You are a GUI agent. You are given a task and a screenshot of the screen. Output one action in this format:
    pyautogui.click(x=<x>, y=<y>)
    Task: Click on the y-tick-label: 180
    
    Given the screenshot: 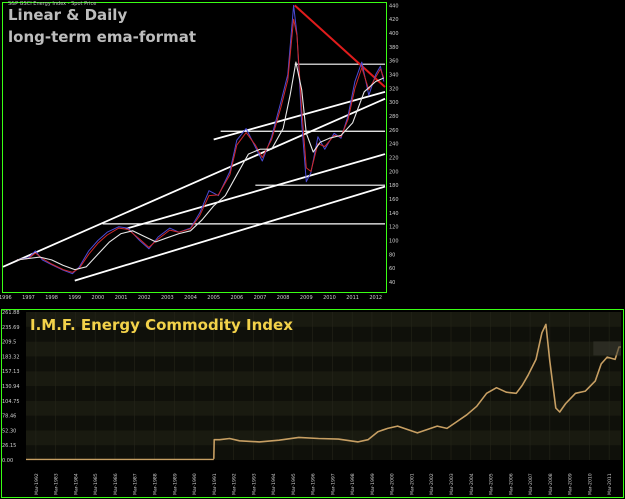 What is the action you would take?
    pyautogui.click(x=394, y=186)
    